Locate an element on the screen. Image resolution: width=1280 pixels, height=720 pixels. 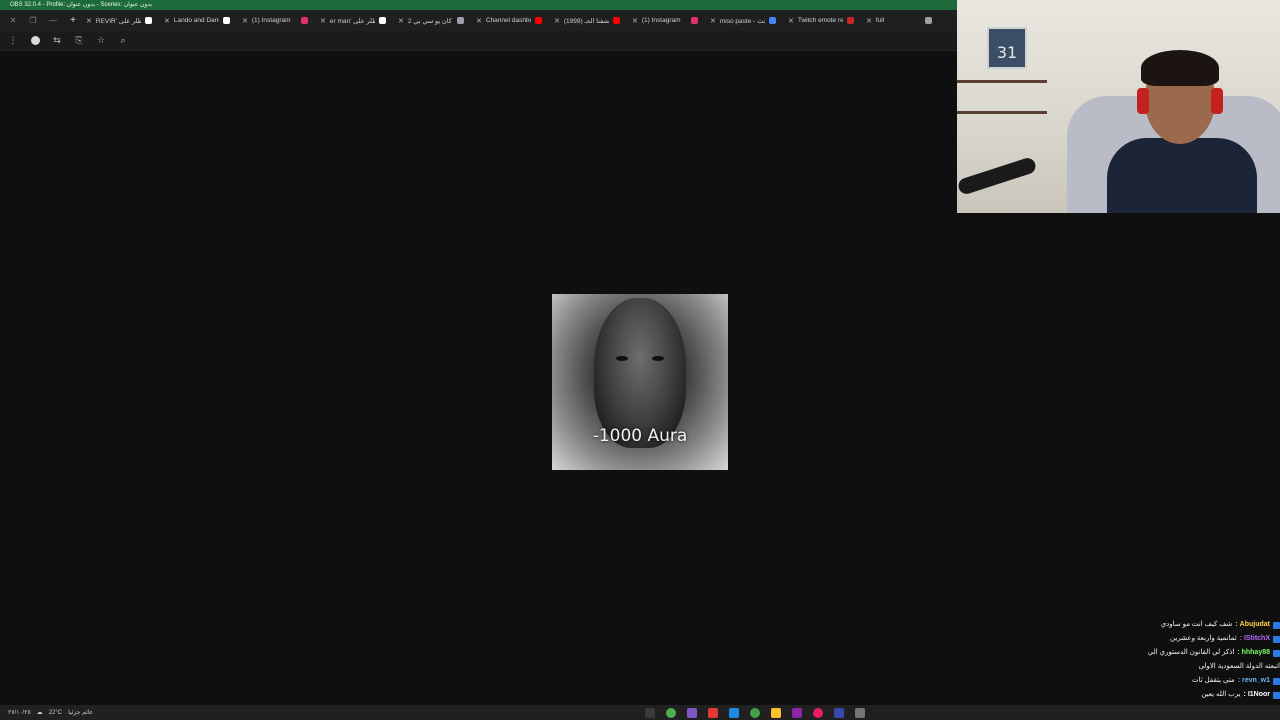
browser-tab: ✕ كان يو سي بي 2 is located at coordinates (431, 20).